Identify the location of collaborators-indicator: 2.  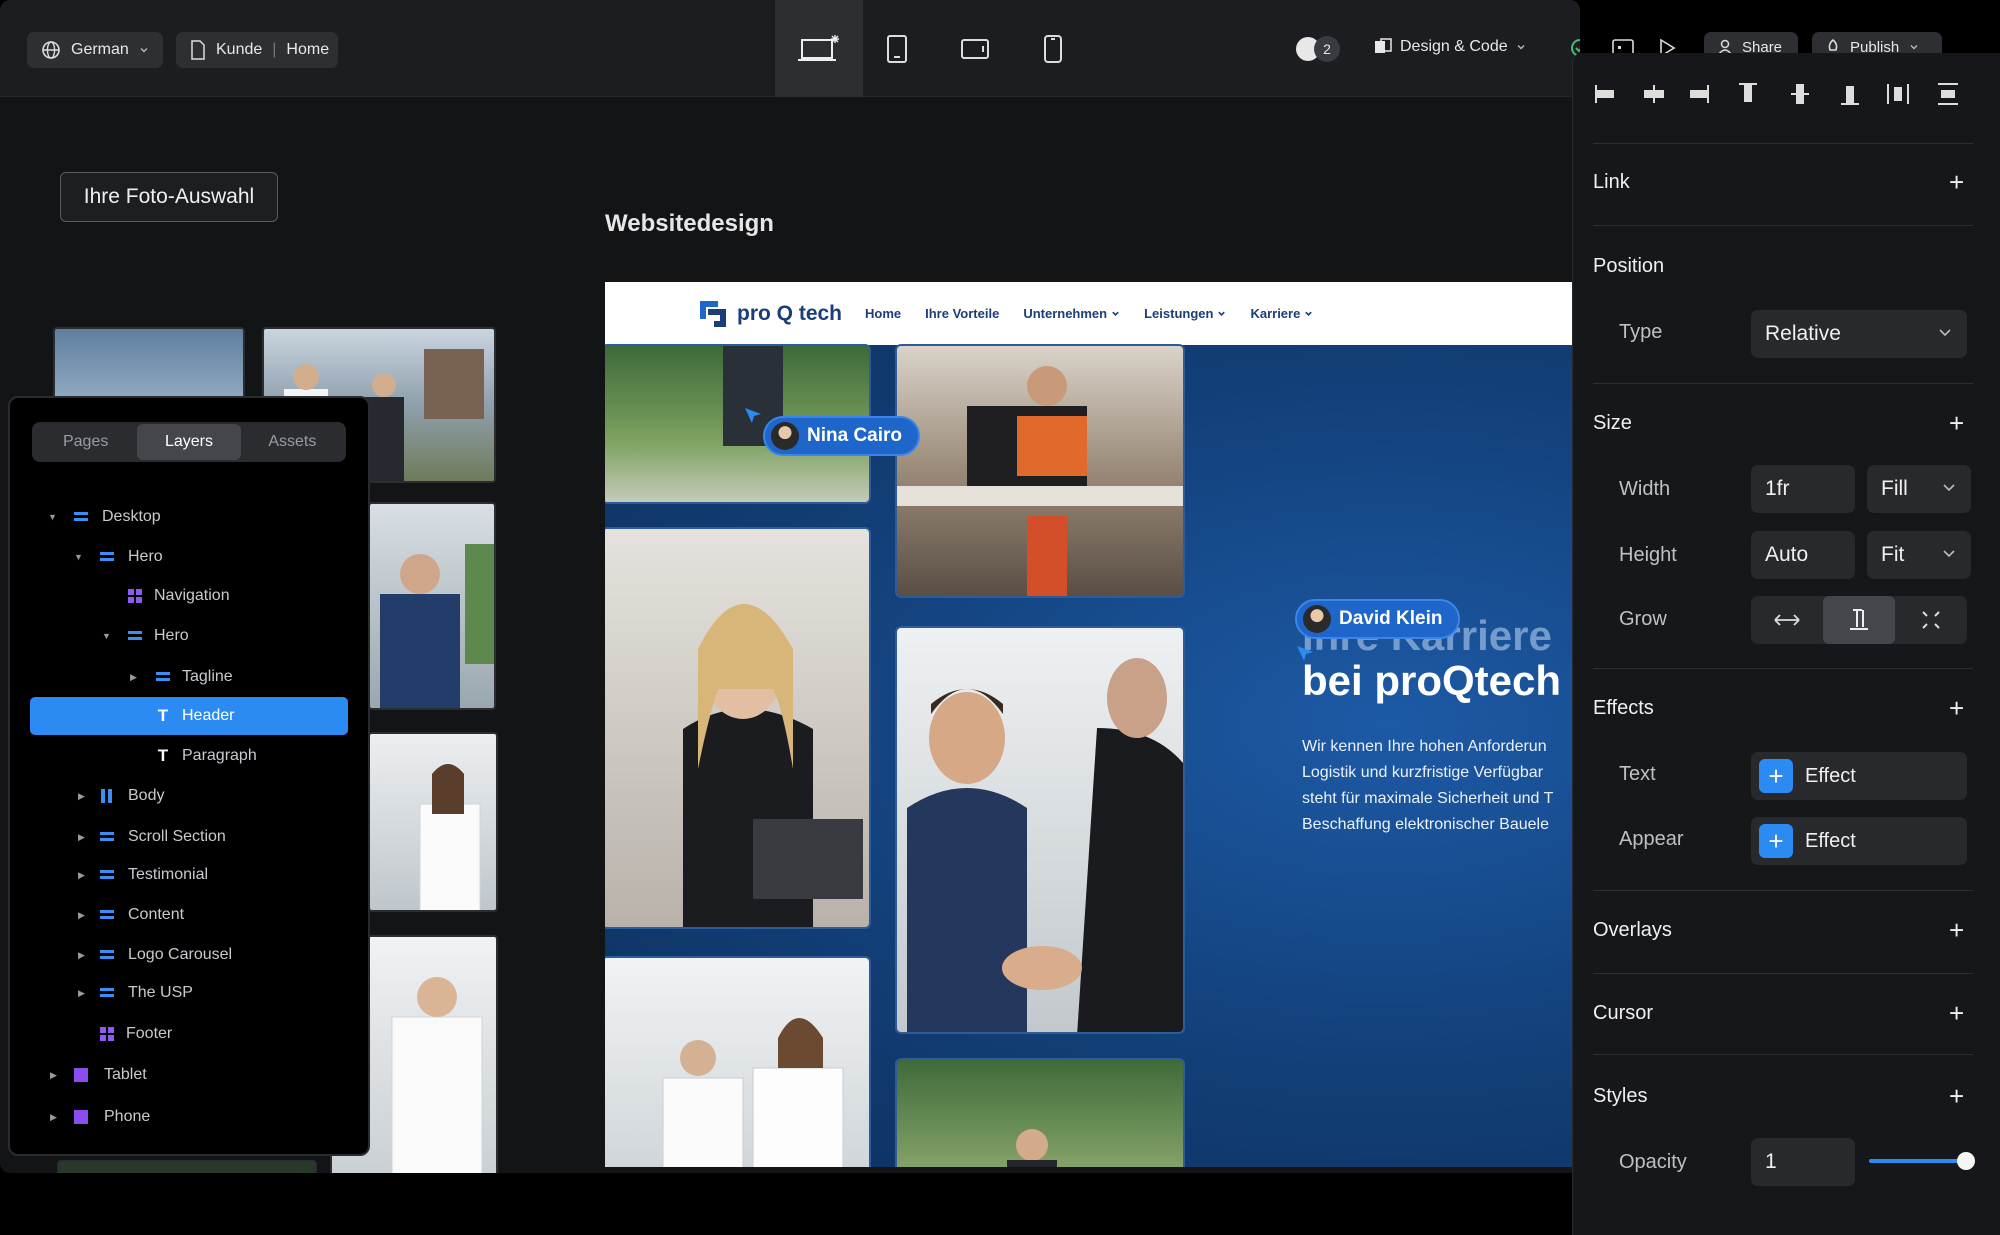
(1318, 49).